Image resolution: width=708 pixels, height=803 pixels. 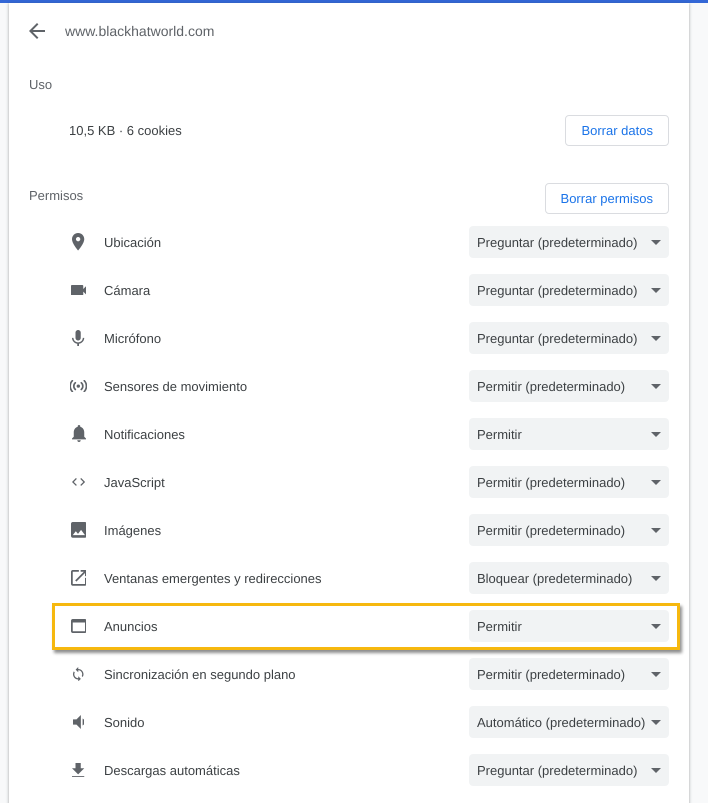 What do you see at coordinates (78, 578) in the screenshot?
I see `external-link-icon` at bounding box center [78, 578].